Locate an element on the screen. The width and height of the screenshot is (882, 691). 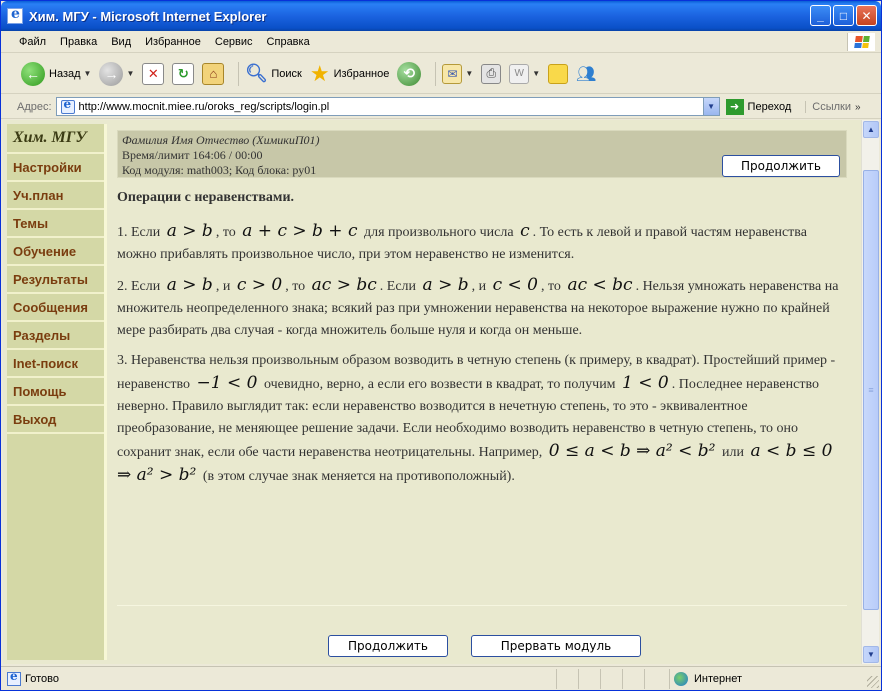
messenger-icon: 👥︎ is located at coordinates (586, 74).